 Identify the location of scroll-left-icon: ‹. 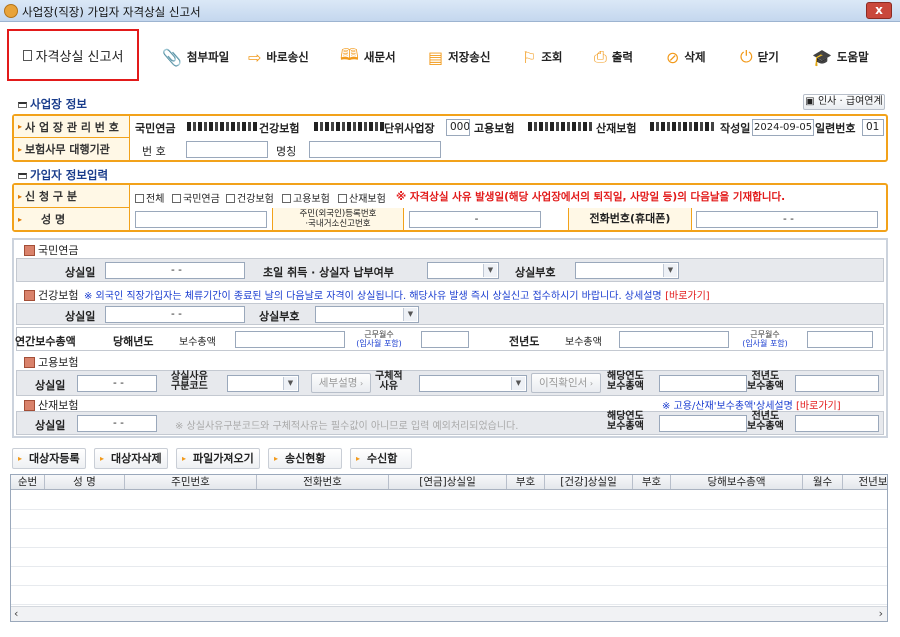
(16, 613).